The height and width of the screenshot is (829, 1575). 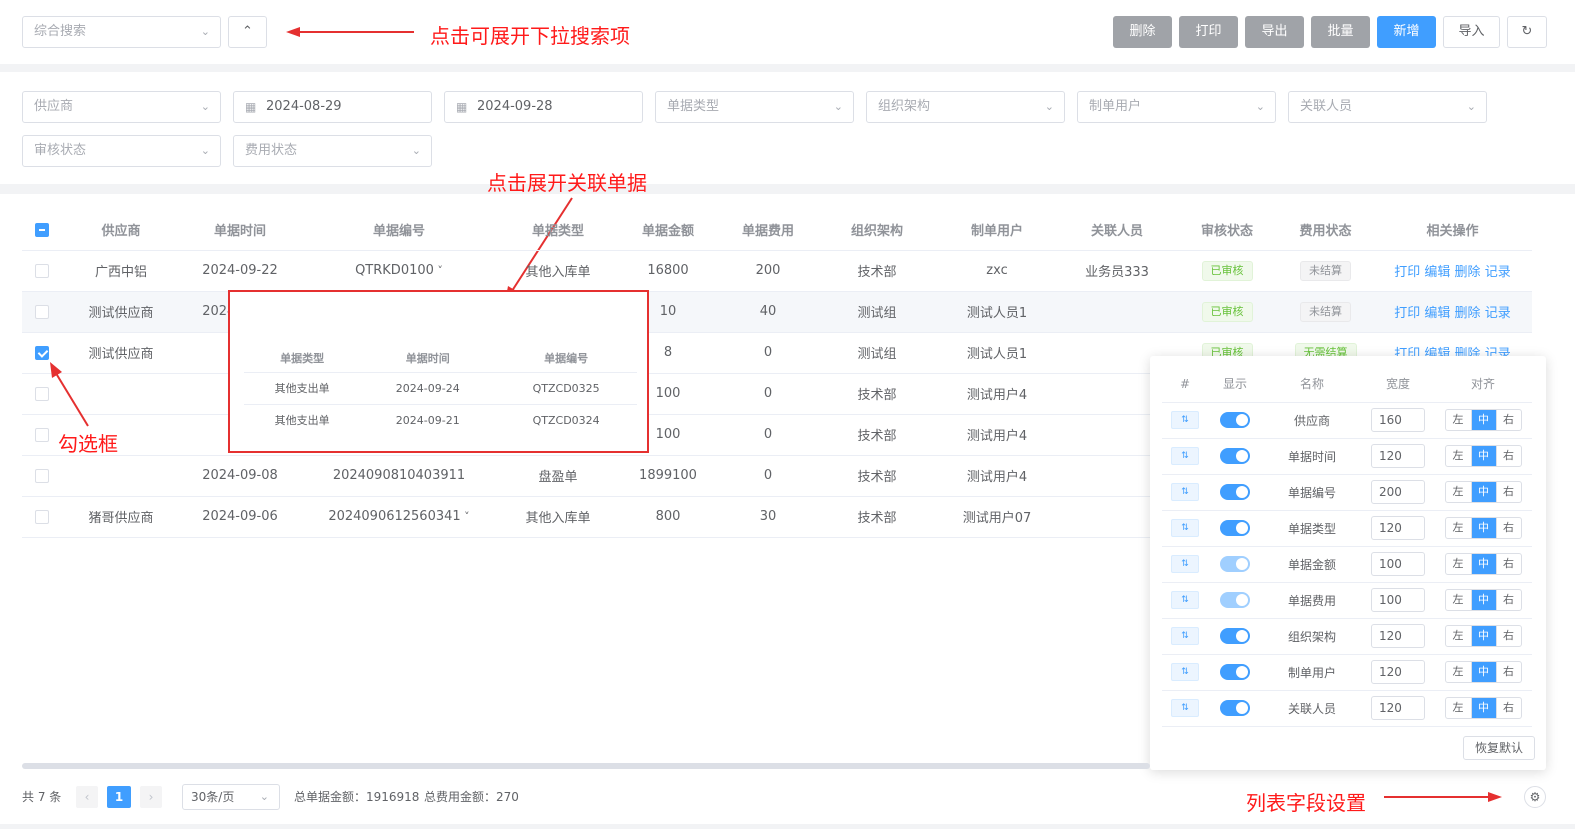 I want to click on org-filter: 组织架构 ⌄, so click(x=965, y=107).